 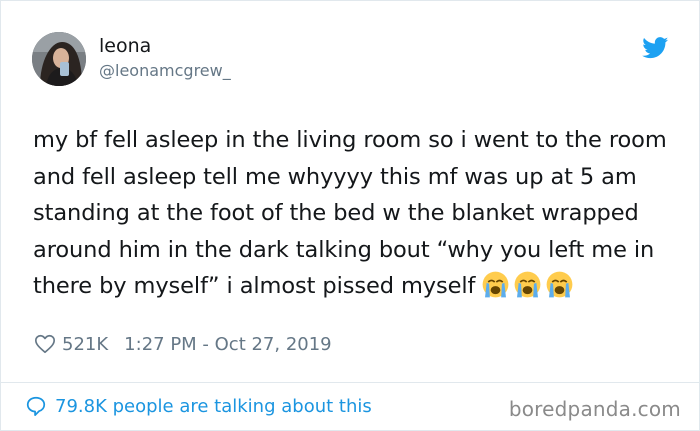 What do you see at coordinates (165, 71) in the screenshot?
I see `user-handle: @leonamcgrew_` at bounding box center [165, 71].